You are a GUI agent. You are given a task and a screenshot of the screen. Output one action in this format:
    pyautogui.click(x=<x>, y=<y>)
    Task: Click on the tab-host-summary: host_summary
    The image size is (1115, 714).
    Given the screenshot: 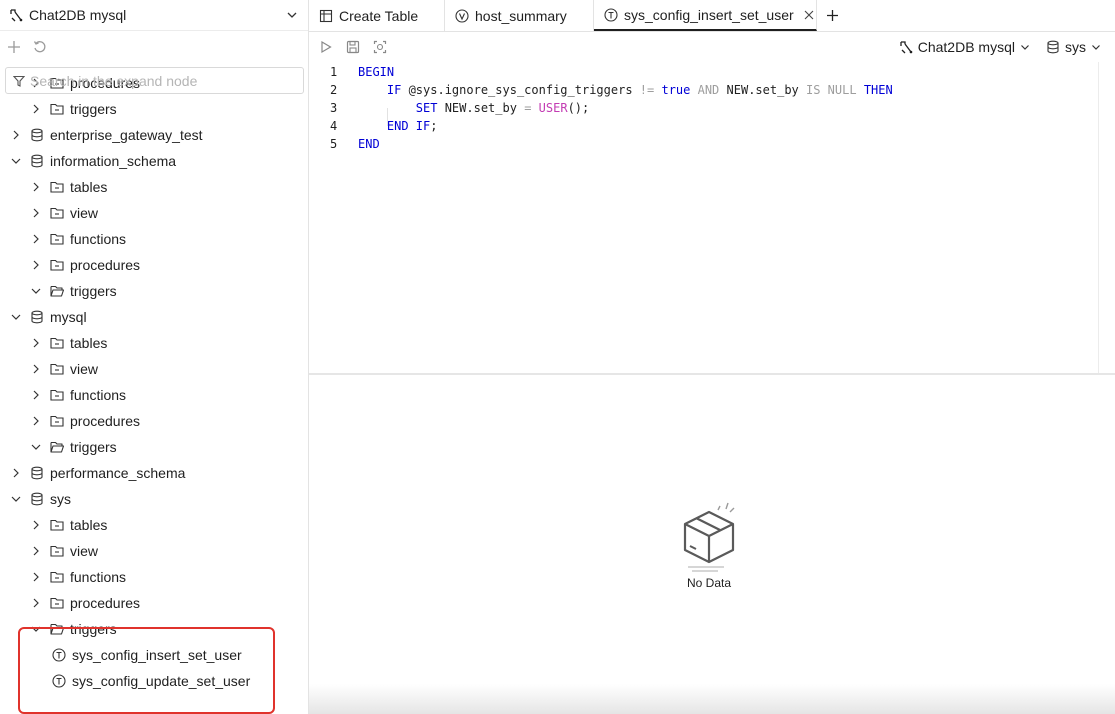 What is the action you would take?
    pyautogui.click(x=519, y=15)
    